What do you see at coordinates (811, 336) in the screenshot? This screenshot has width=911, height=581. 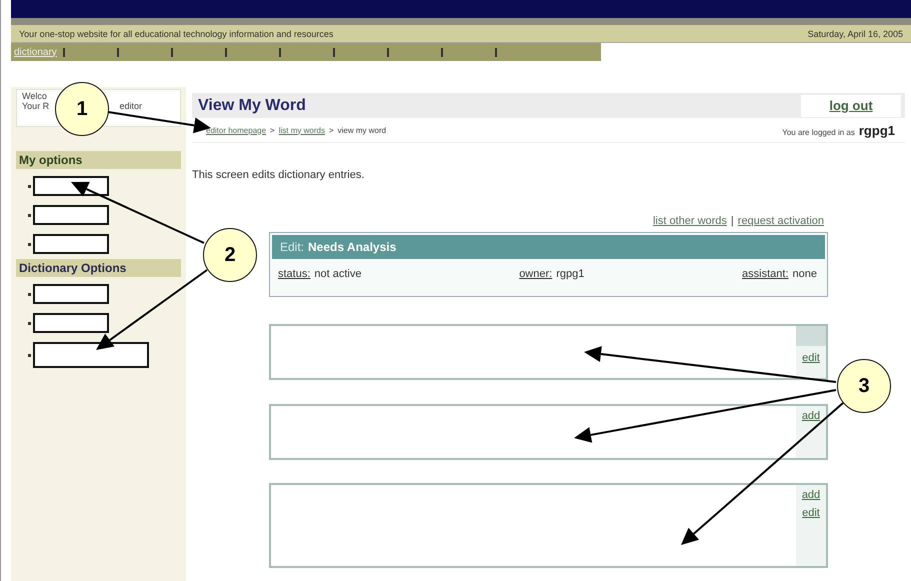 I see `shaded-cell` at bounding box center [811, 336].